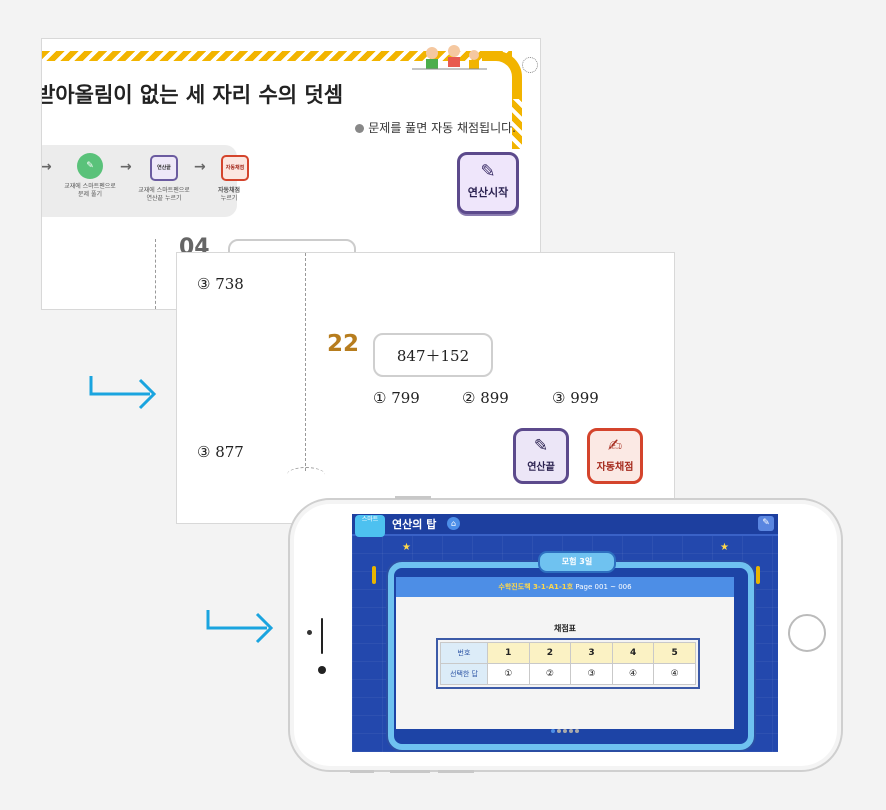 This screenshot has height=810, width=886. What do you see at coordinates (220, 452) in the screenshot?
I see `previous-answer-b: ③ 877` at bounding box center [220, 452].